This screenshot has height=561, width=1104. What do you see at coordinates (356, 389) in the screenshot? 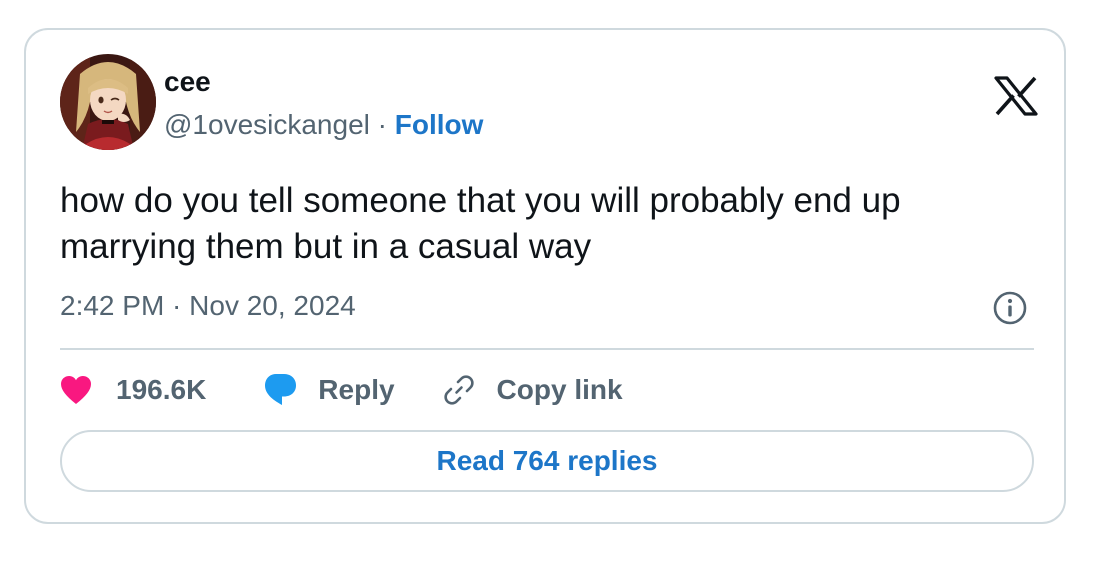
I see `reply-label: Reply` at bounding box center [356, 389].